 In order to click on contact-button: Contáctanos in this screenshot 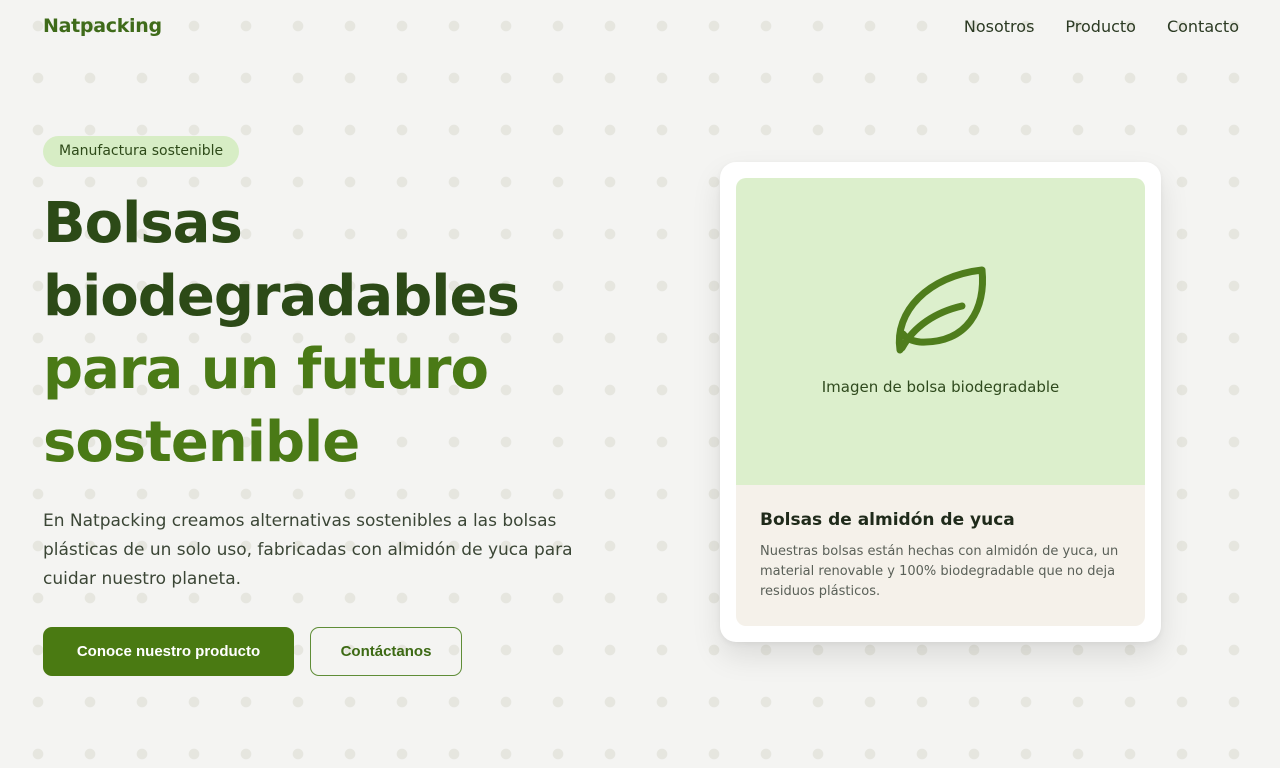, I will do `click(386, 651)`.